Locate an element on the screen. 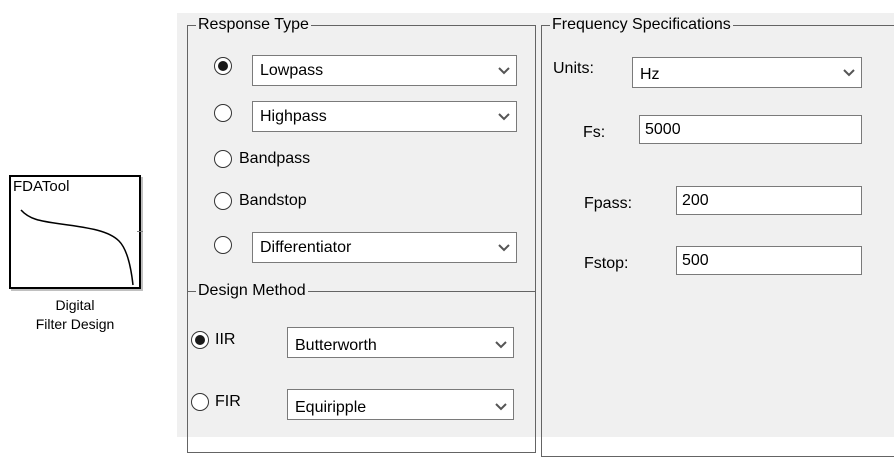 The height and width of the screenshot is (457, 894). differentiator-select: Differentiator is located at coordinates (384, 247).